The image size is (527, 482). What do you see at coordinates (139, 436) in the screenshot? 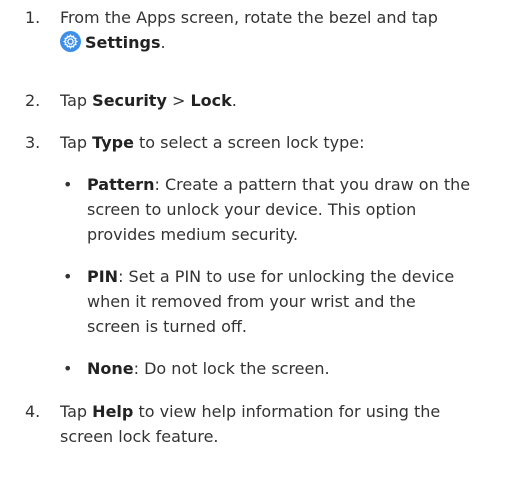
I see `step-4-line-2: screen lock feature.` at bounding box center [139, 436].